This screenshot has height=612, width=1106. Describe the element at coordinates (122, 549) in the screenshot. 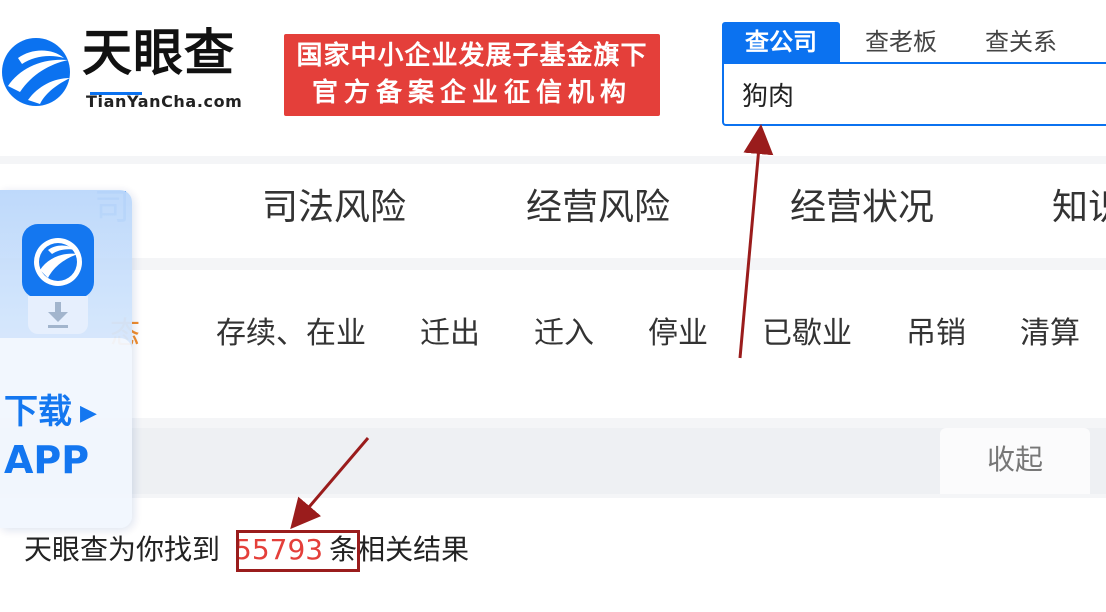

I see `result-prefix: 天眼查为你找到` at that location.